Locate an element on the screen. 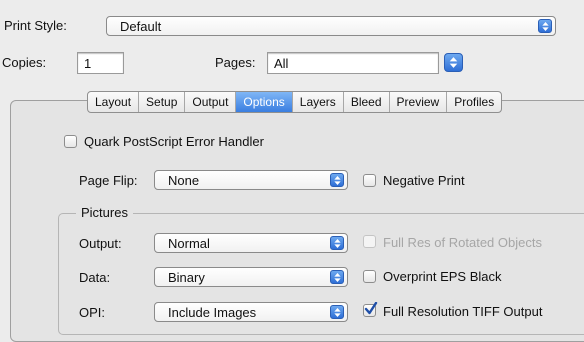 Image resolution: width=584 pixels, height=342 pixels. copies-value: 1 is located at coordinates (88, 63).